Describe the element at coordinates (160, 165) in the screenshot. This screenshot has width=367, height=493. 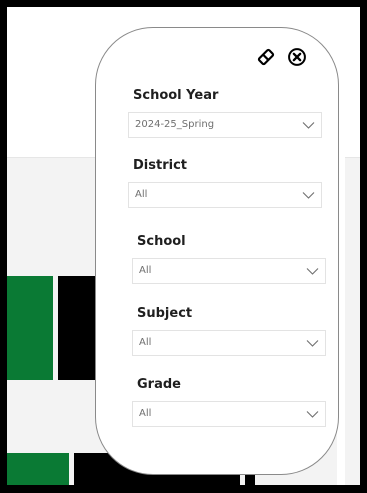
I see `filter-label-district: District` at that location.